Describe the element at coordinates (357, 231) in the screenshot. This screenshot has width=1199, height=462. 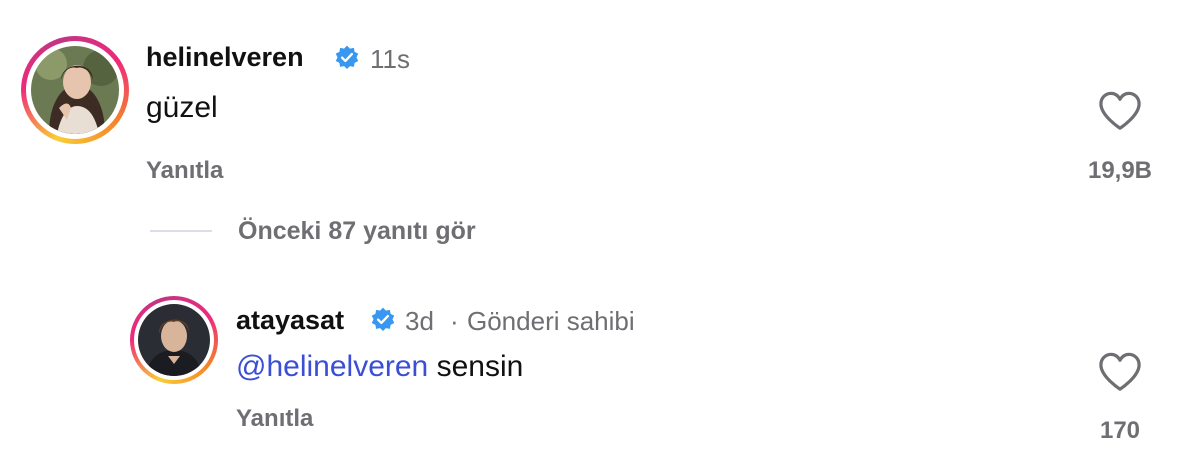
I see `view-previous-replies-button: Önceki 87 yanıtı gör` at that location.